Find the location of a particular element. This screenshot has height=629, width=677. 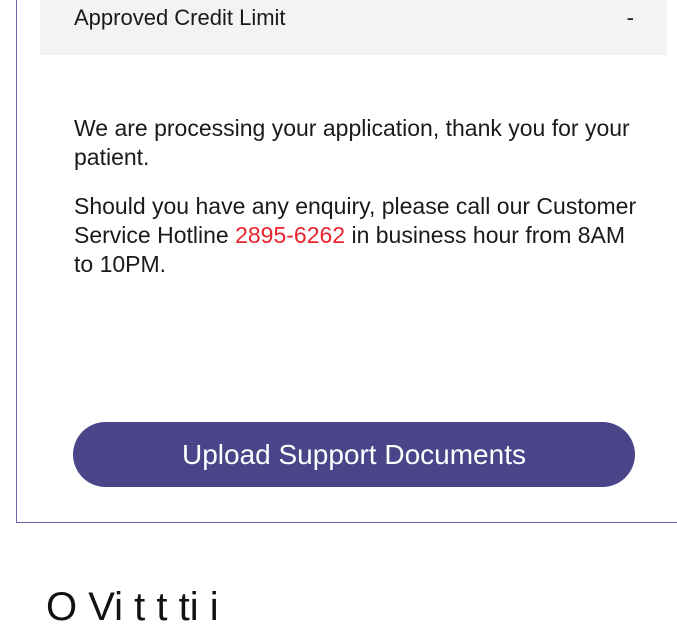

upload-support-documents-button: Upload Support Documents is located at coordinates (354, 454).